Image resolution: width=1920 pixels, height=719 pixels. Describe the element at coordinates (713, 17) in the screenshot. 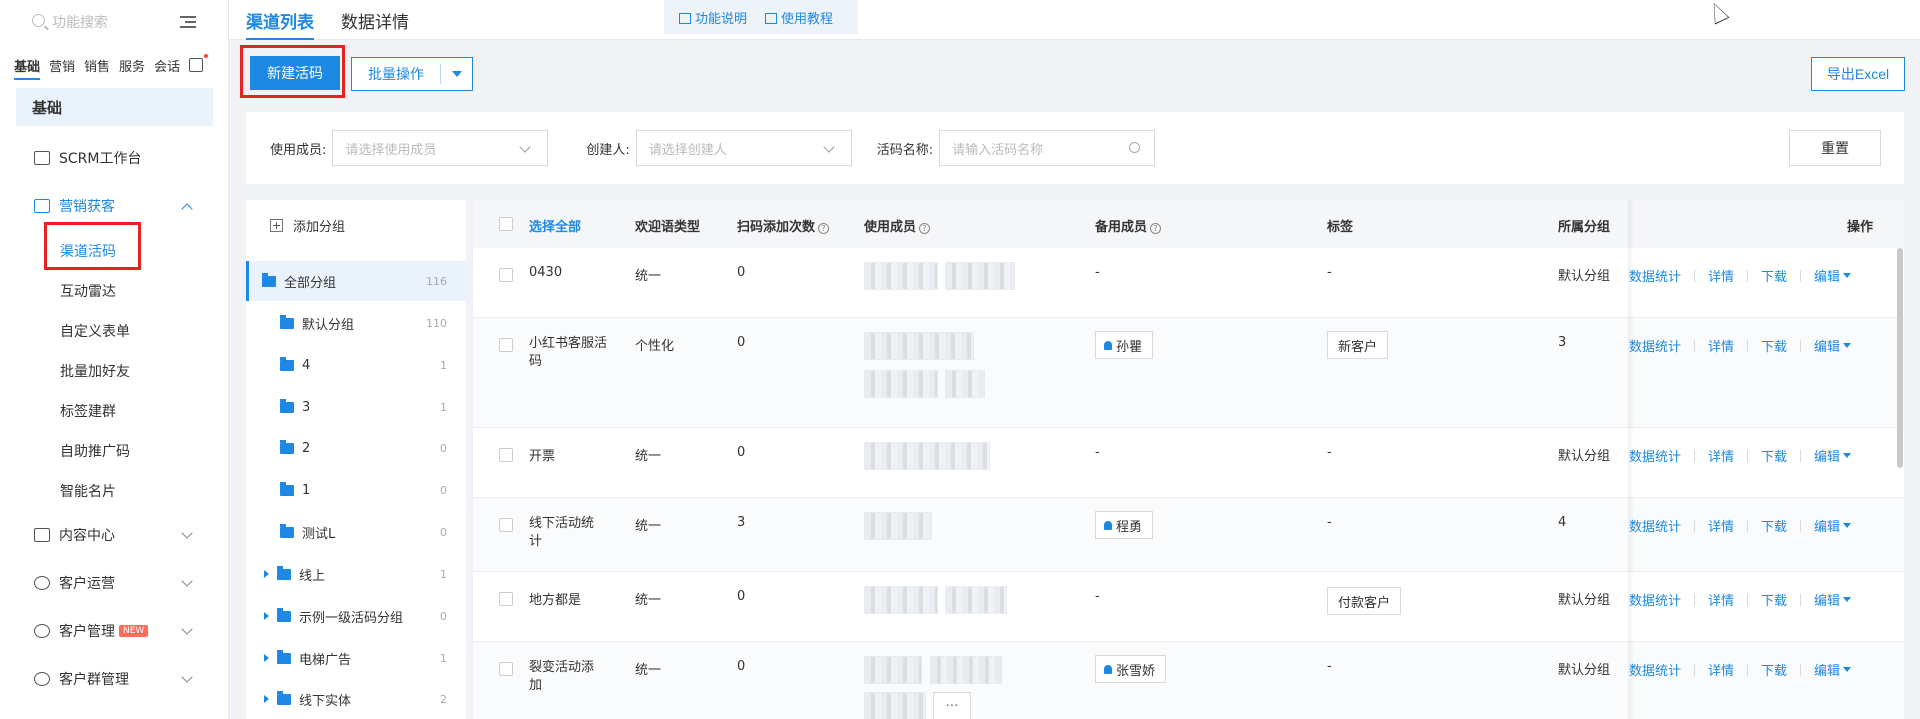

I see `help-function-link: 功能说明` at that location.